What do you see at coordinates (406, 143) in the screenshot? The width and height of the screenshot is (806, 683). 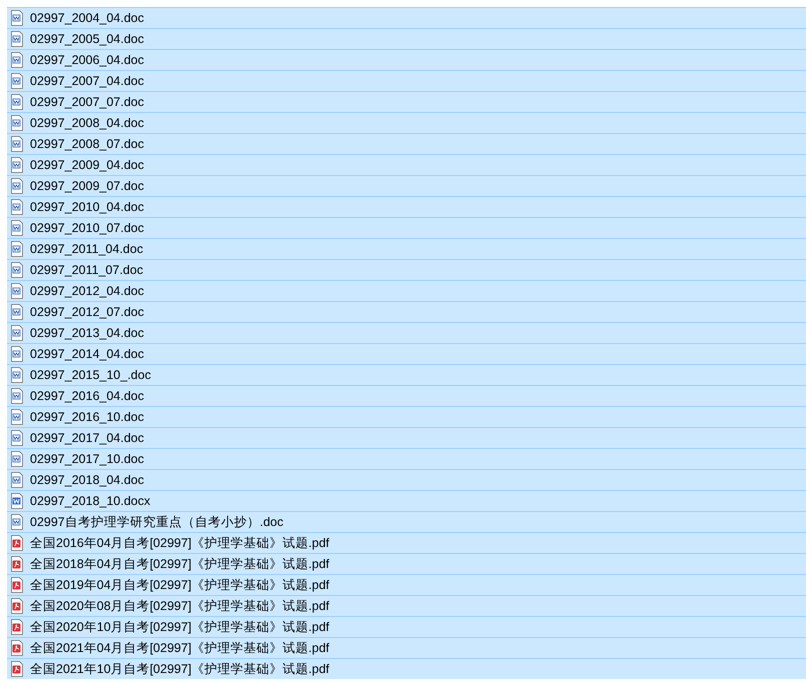 I see `file-row: 02997_2008_07.doc` at bounding box center [406, 143].